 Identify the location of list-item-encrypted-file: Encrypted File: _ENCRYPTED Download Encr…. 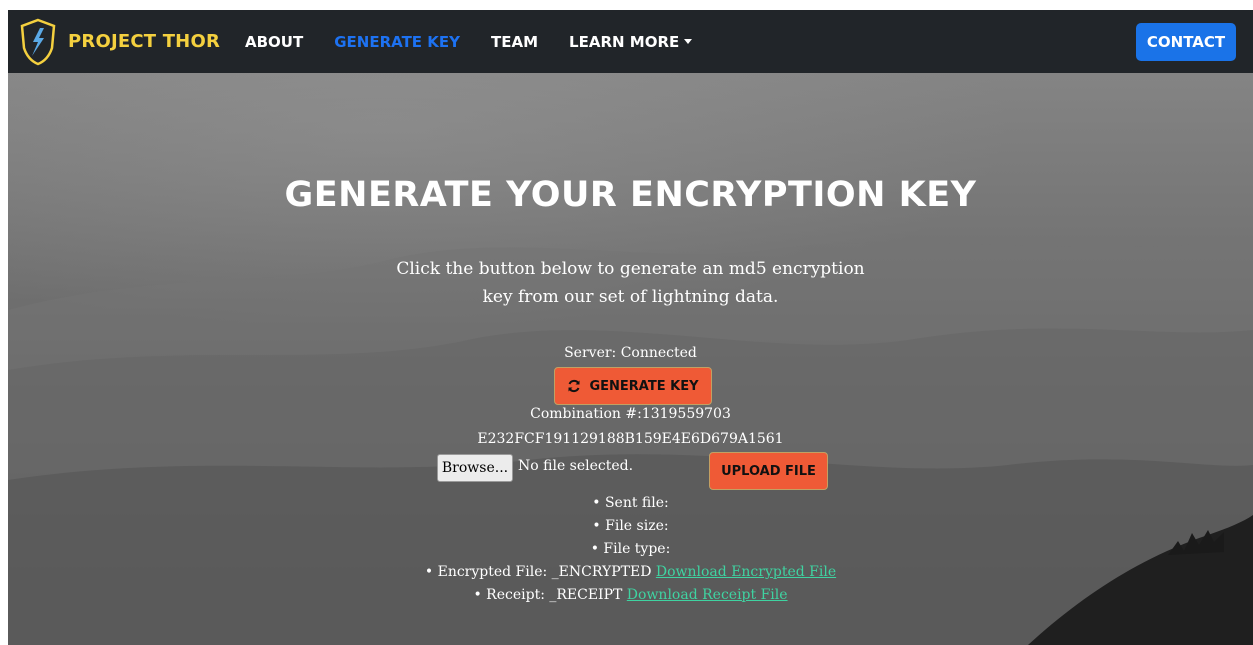
(630, 572).